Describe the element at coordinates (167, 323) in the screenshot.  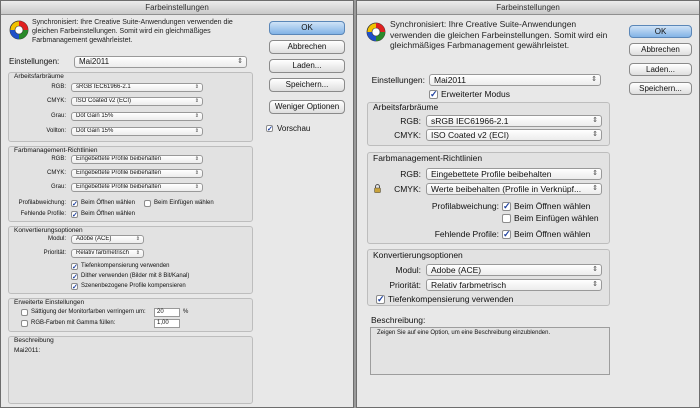
I see `blend-input: 1,00` at that location.